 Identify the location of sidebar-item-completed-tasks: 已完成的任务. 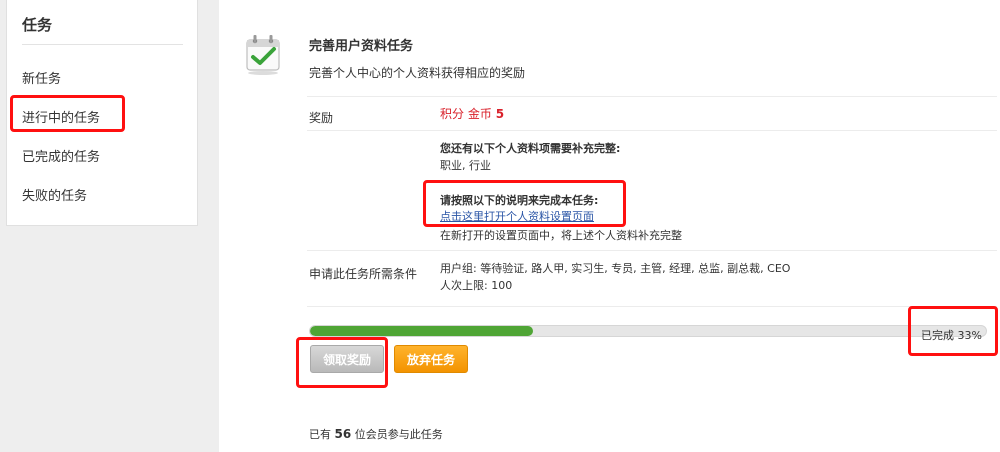
(61, 155).